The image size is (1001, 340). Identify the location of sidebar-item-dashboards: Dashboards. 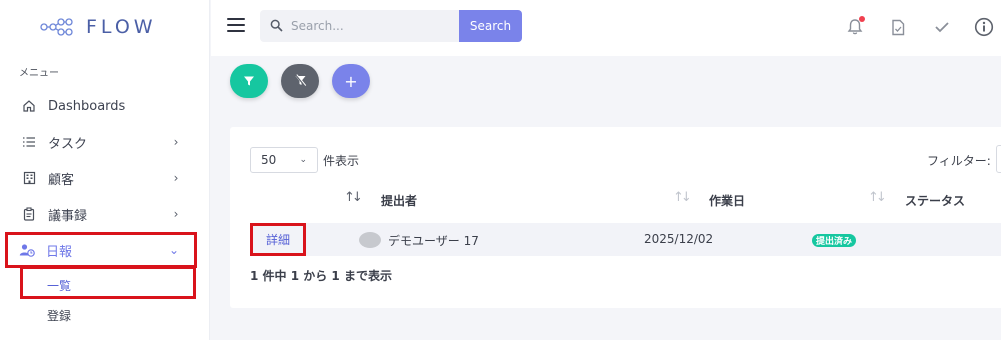
(103, 106).